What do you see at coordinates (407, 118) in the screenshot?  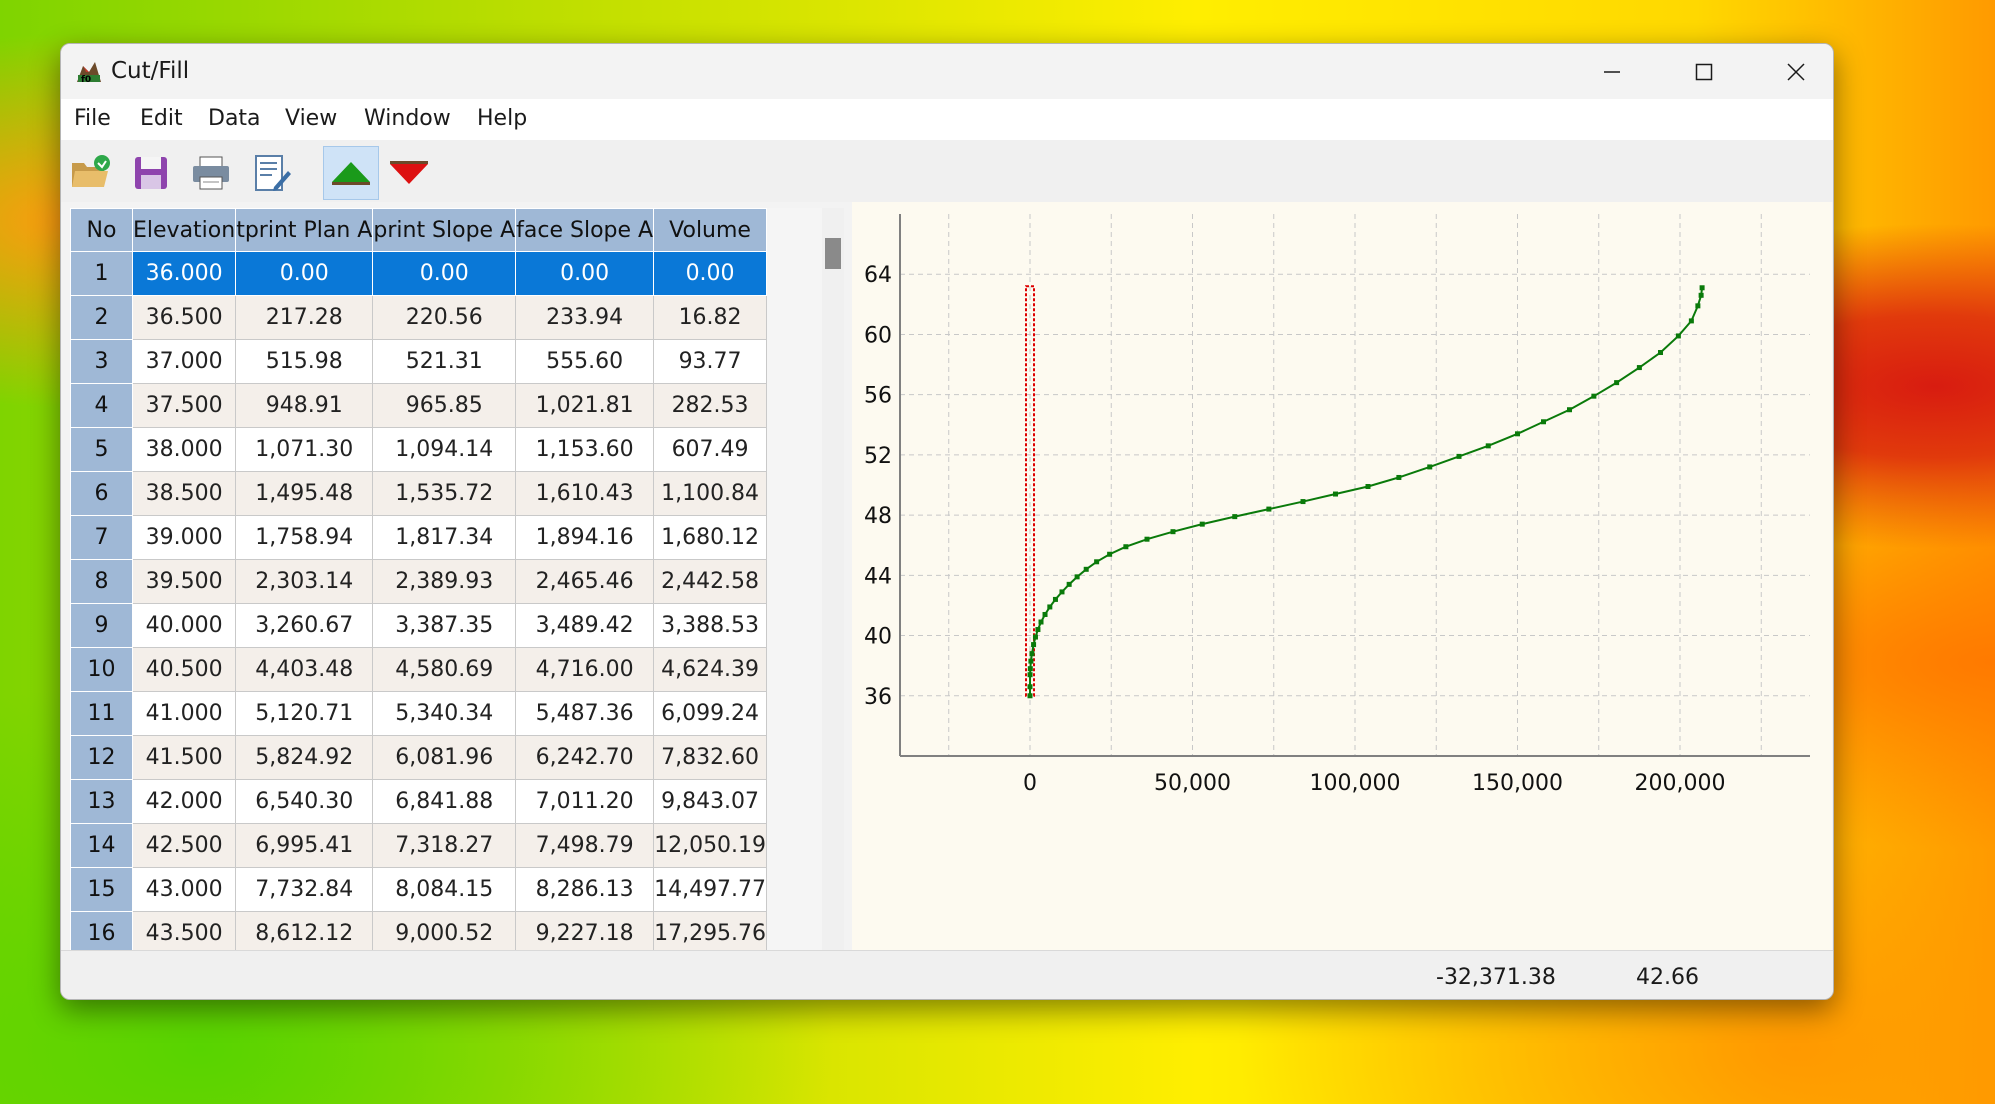 I see `menu-window: Window` at bounding box center [407, 118].